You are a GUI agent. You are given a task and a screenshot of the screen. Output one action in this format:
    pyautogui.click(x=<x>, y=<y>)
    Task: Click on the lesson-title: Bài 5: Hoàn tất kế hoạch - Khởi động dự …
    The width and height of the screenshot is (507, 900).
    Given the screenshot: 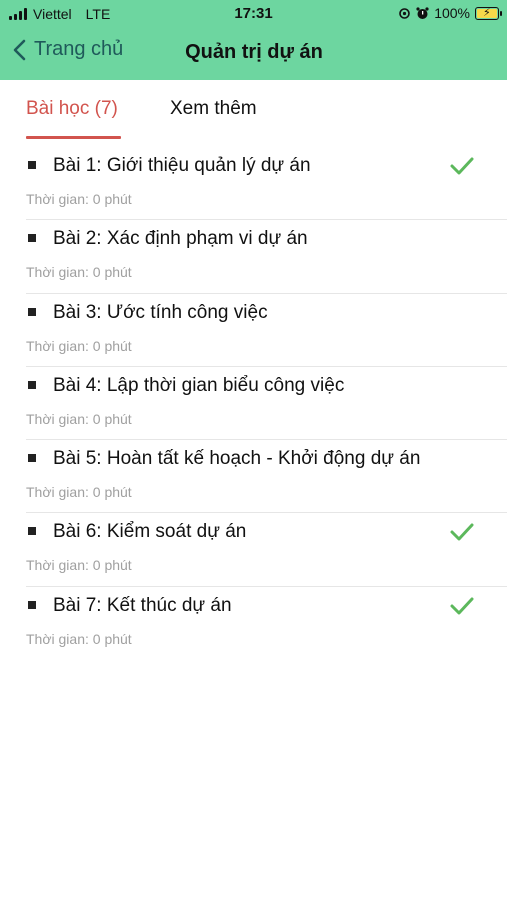 What is the action you would take?
    pyautogui.click(x=237, y=459)
    